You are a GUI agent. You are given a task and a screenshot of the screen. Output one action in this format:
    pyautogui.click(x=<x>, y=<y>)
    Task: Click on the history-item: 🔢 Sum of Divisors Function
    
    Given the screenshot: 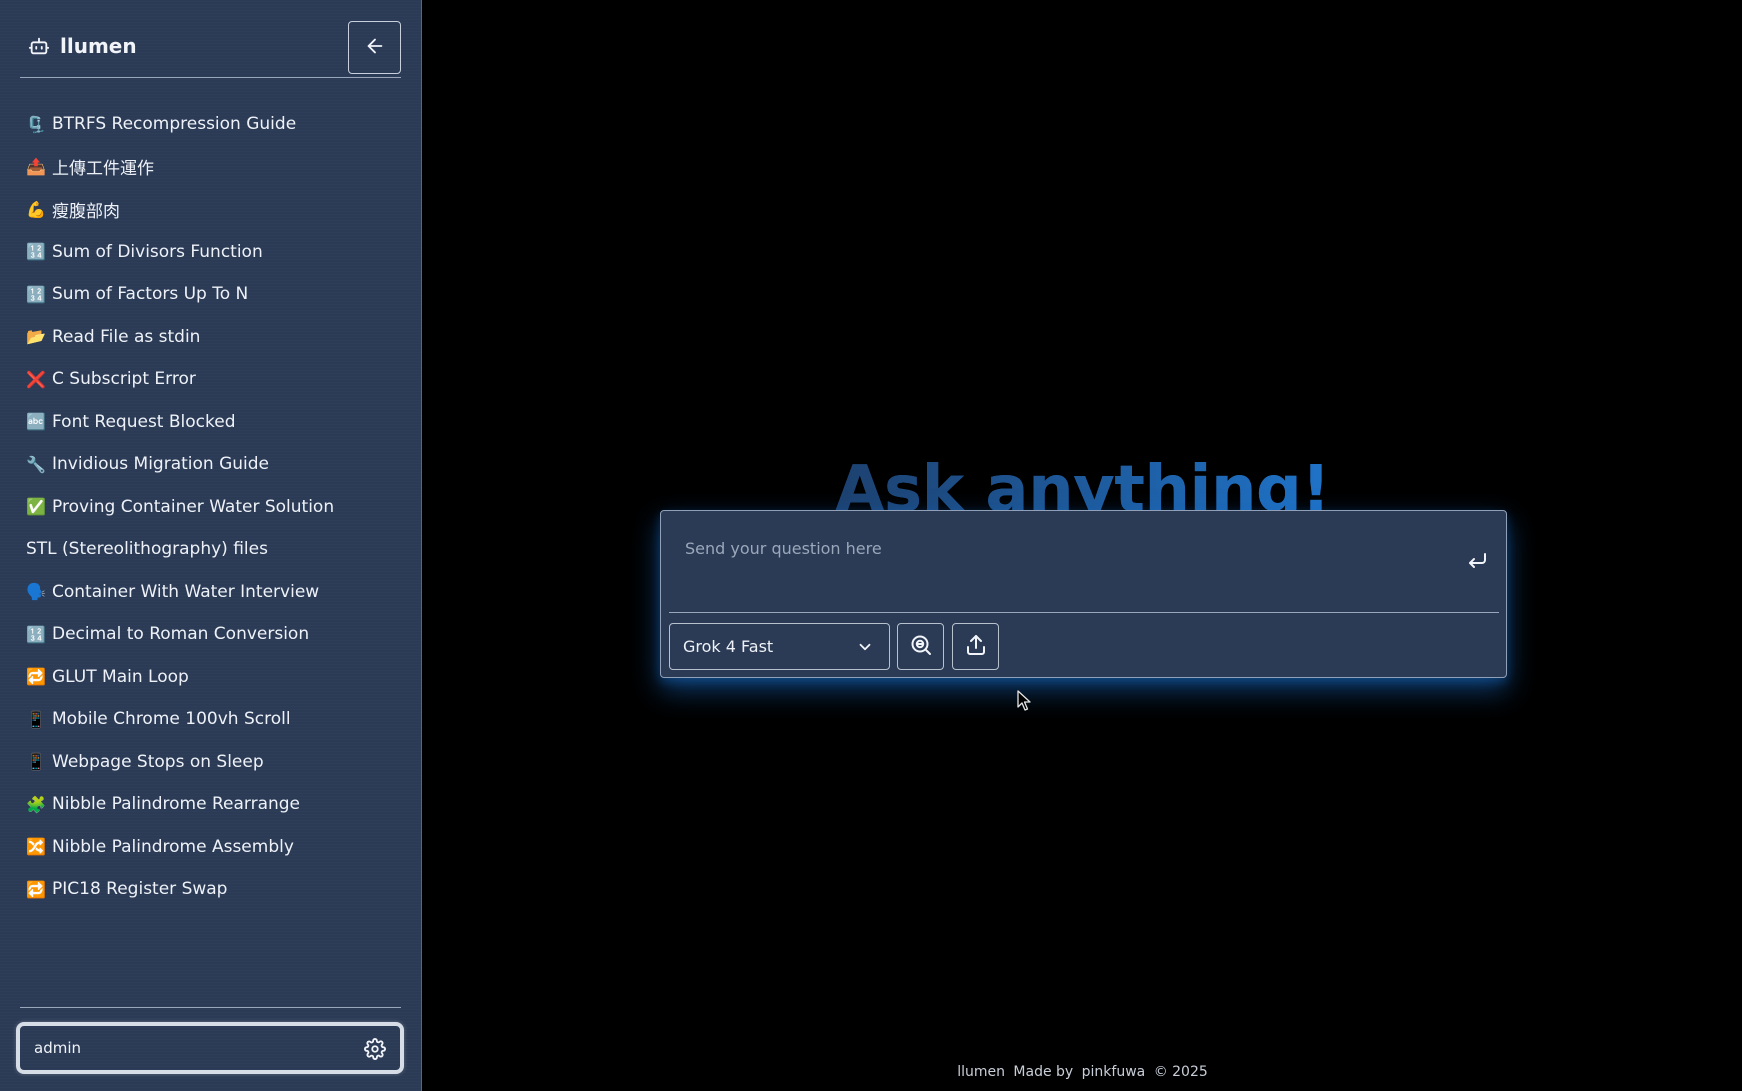 What is the action you would take?
    pyautogui.click(x=210, y=252)
    